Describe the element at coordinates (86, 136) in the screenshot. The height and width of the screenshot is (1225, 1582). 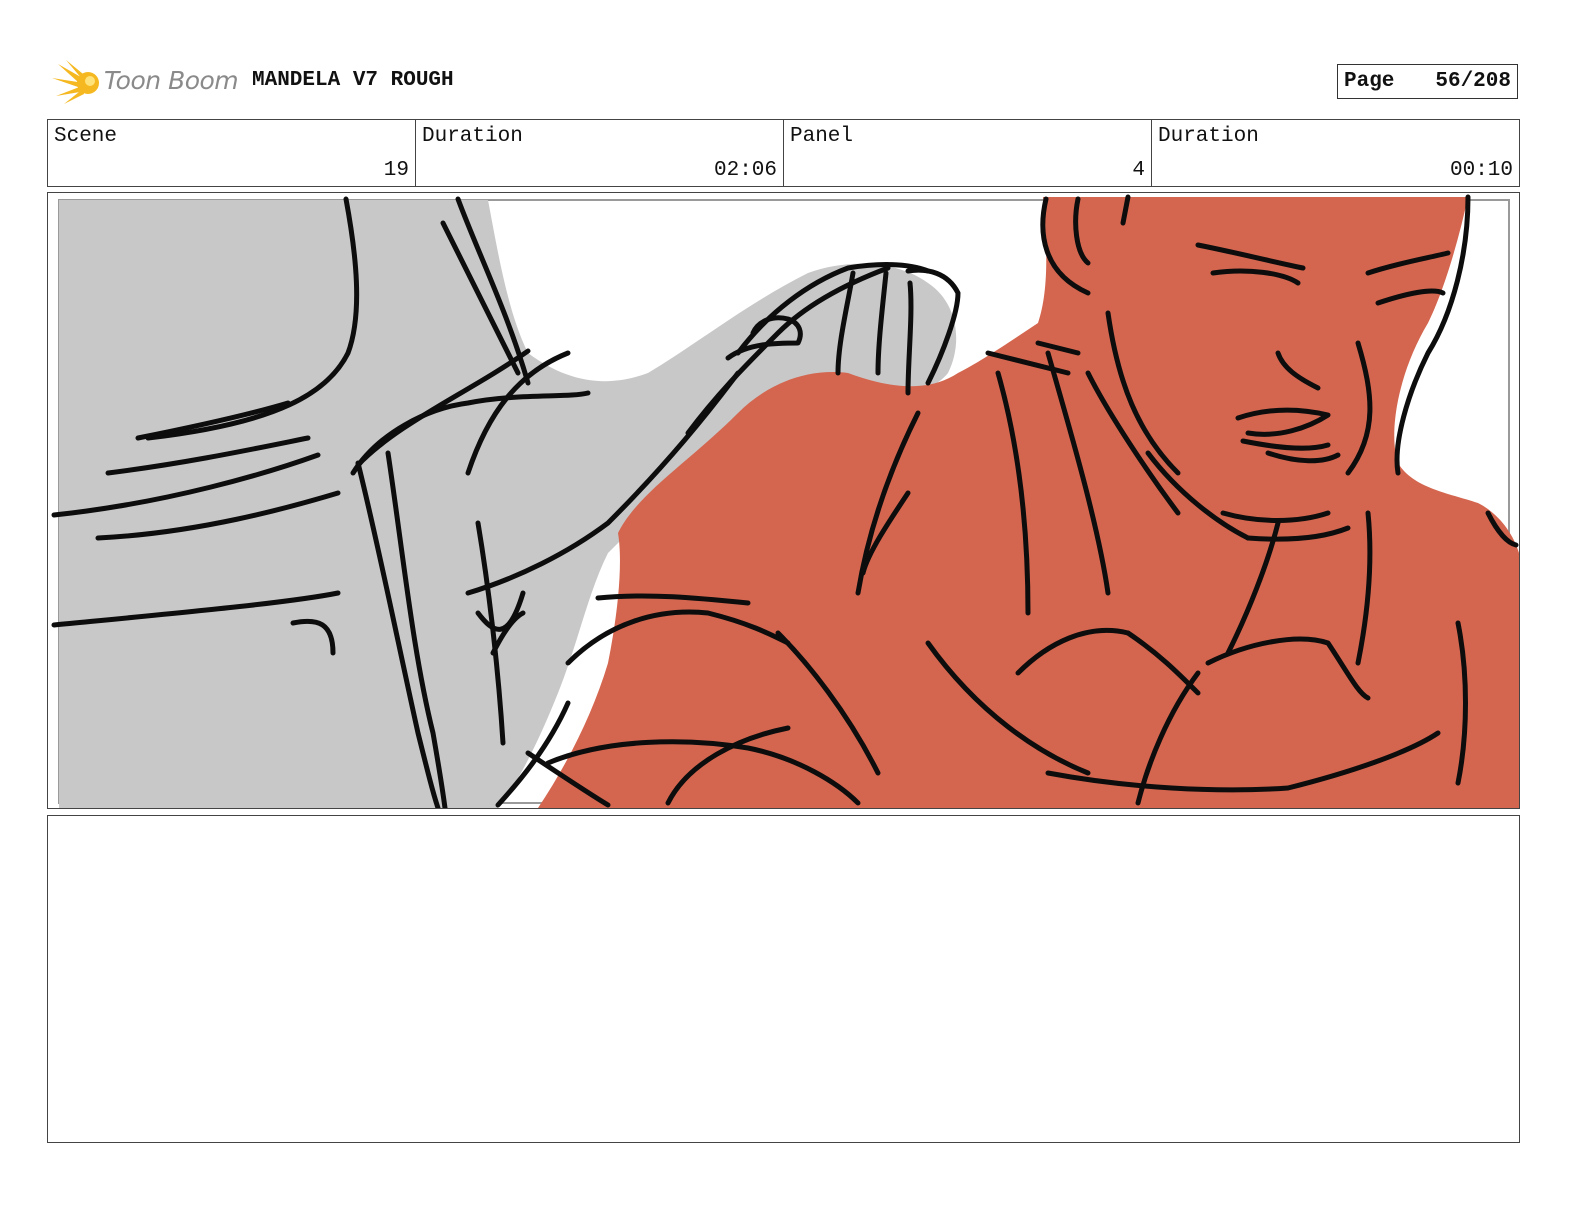
I see `scene-label: Scene` at that location.